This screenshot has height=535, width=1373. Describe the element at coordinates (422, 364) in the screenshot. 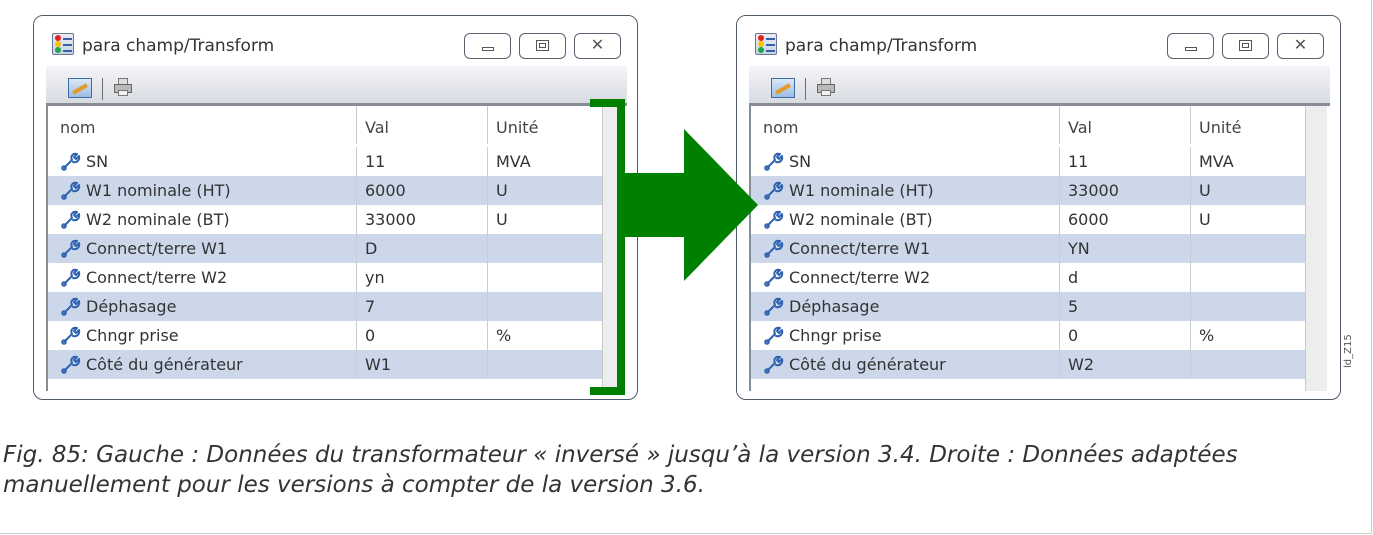

I see `param-value: W1` at that location.